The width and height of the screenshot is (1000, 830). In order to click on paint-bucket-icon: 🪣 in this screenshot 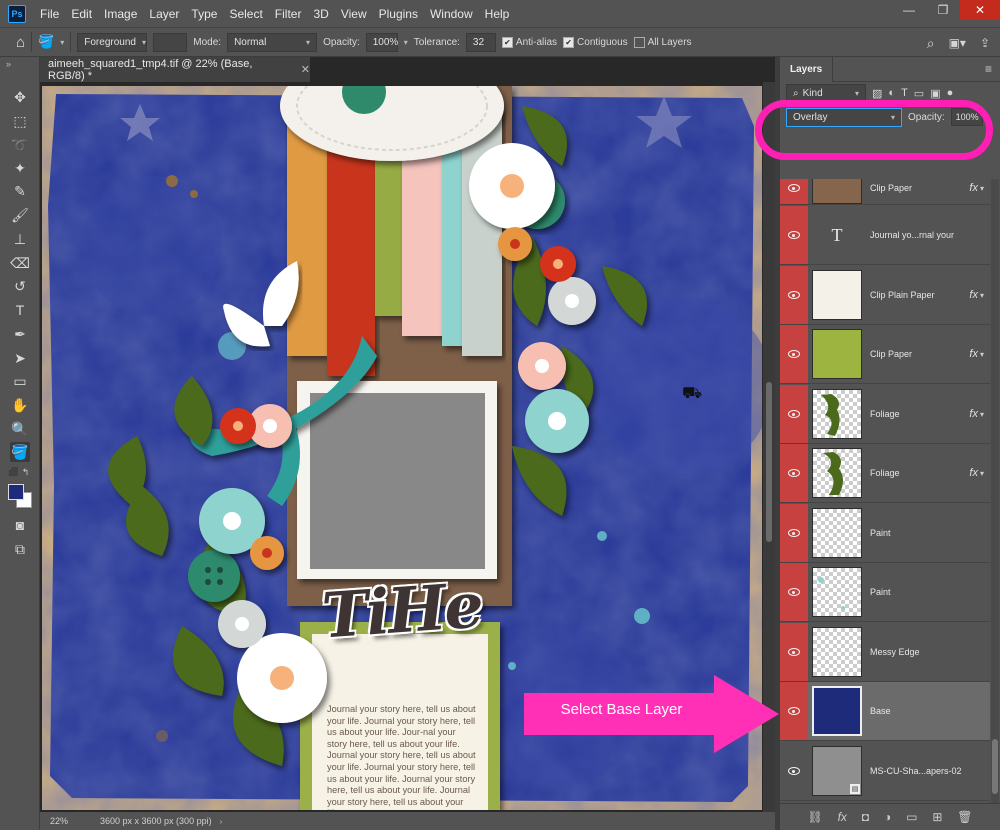, I will do `click(46, 42)`.